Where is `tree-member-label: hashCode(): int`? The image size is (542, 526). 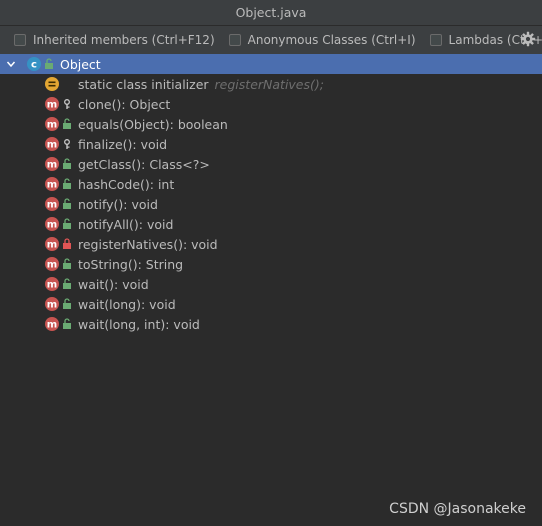
tree-member-label: hashCode(): int is located at coordinates (126, 184).